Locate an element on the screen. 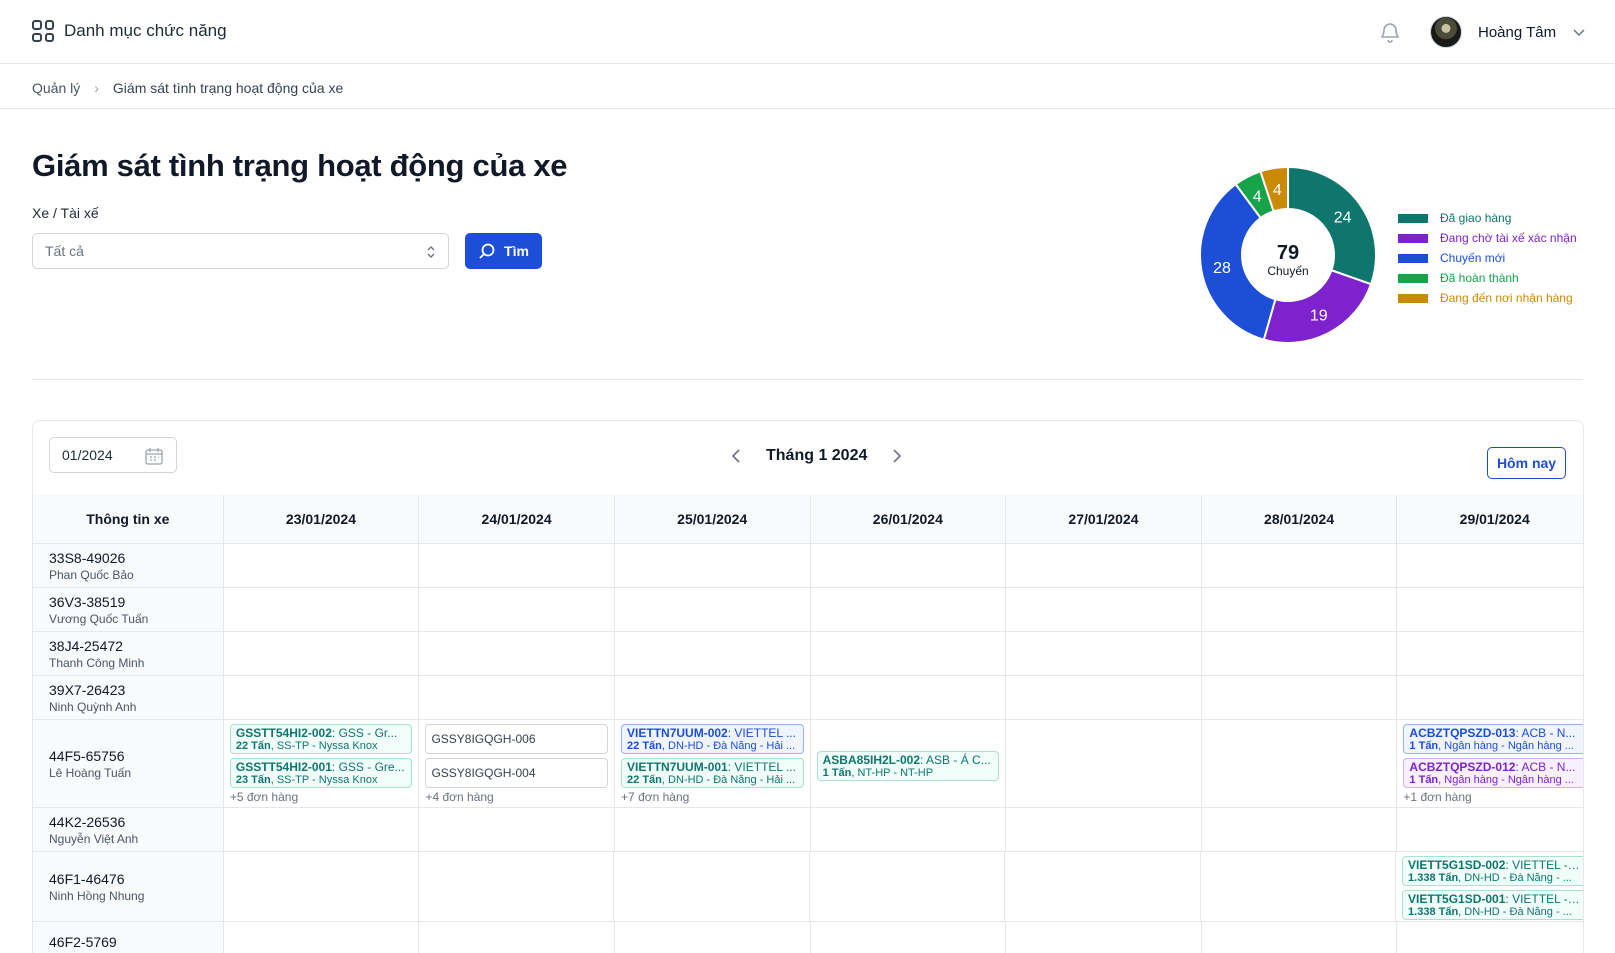 The width and height of the screenshot is (1615, 953). vehicle-plate: 44F5-65756 is located at coordinates (128, 756).